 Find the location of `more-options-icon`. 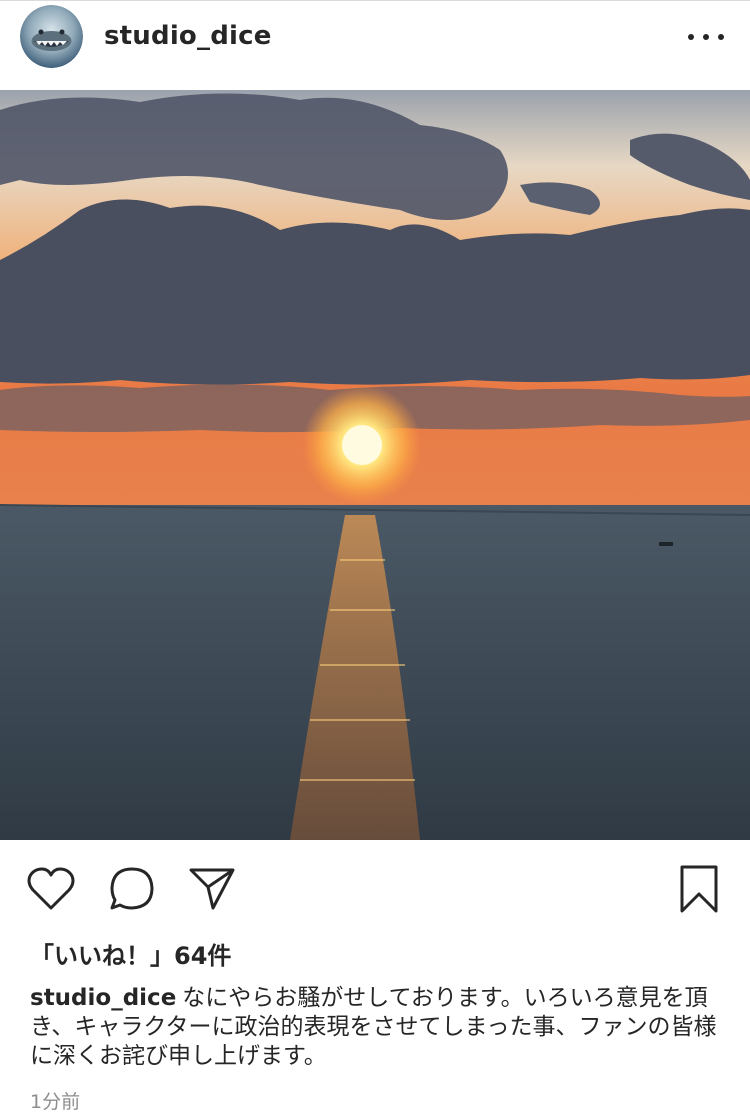

more-options-icon is located at coordinates (706, 37).